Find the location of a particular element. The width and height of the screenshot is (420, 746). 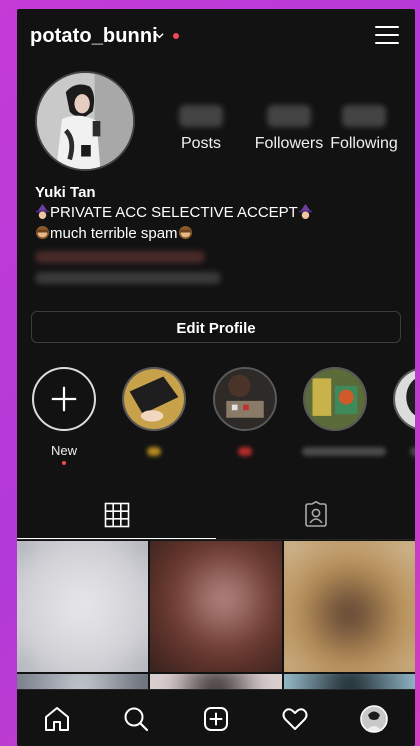

tab-tagged is located at coordinates (315, 515).